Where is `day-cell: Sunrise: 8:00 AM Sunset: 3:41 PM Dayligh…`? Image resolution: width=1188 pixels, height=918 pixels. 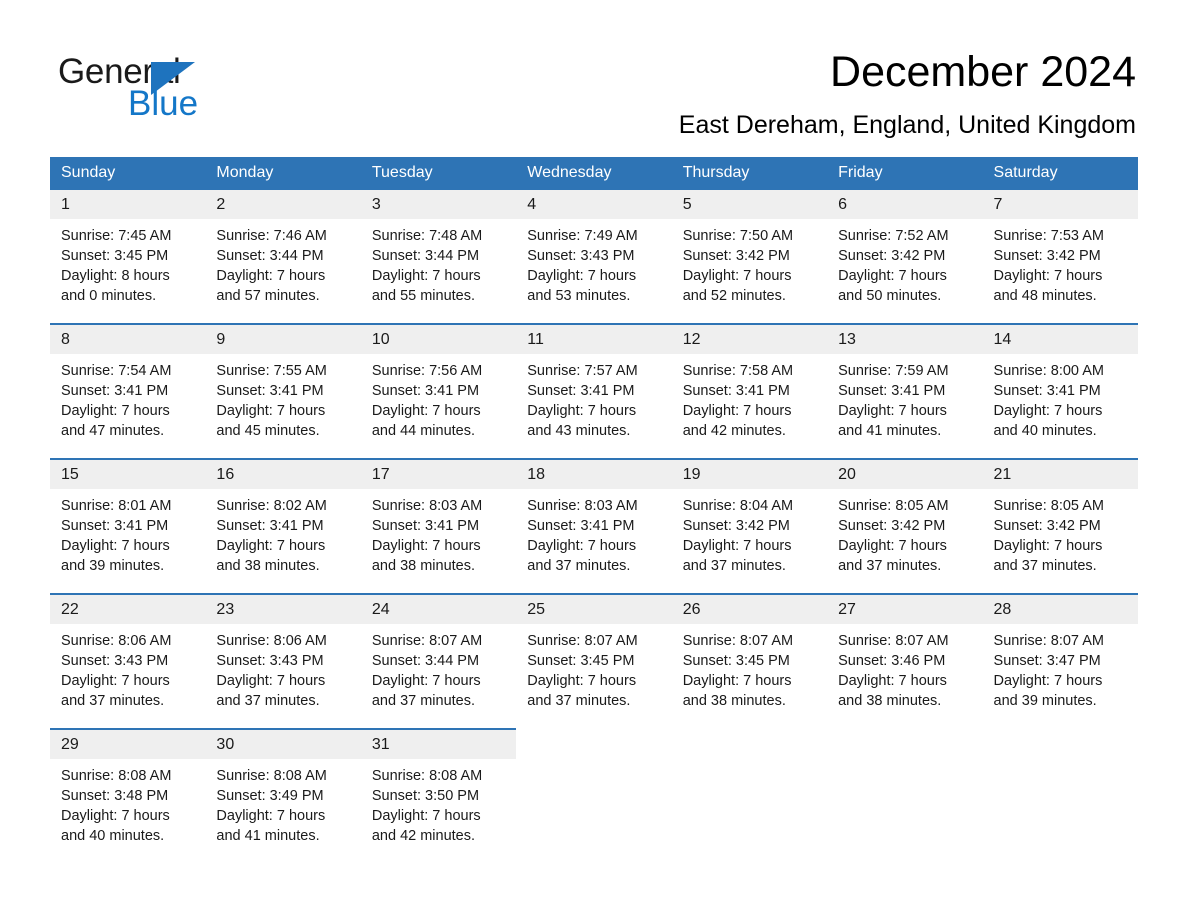
day-cell: Sunrise: 8:00 AM Sunset: 3:41 PM Dayligh… is located at coordinates (1060, 406).